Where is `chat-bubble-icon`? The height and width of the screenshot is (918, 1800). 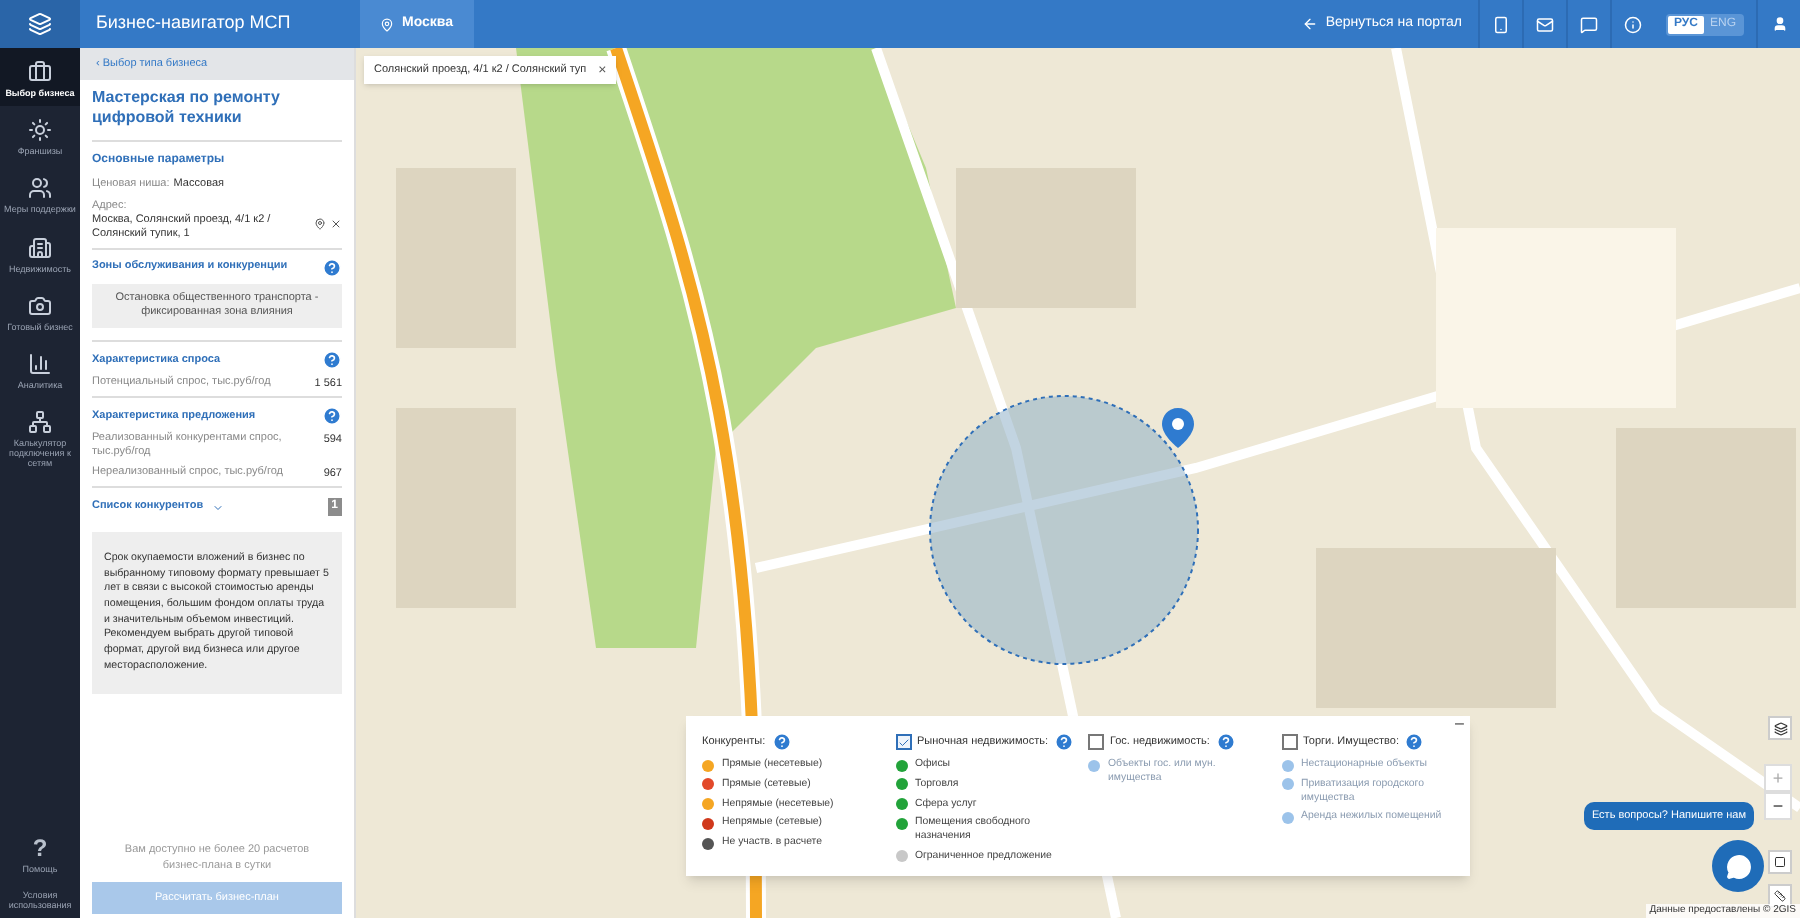
chat-bubble-icon is located at coordinates (1738, 866).